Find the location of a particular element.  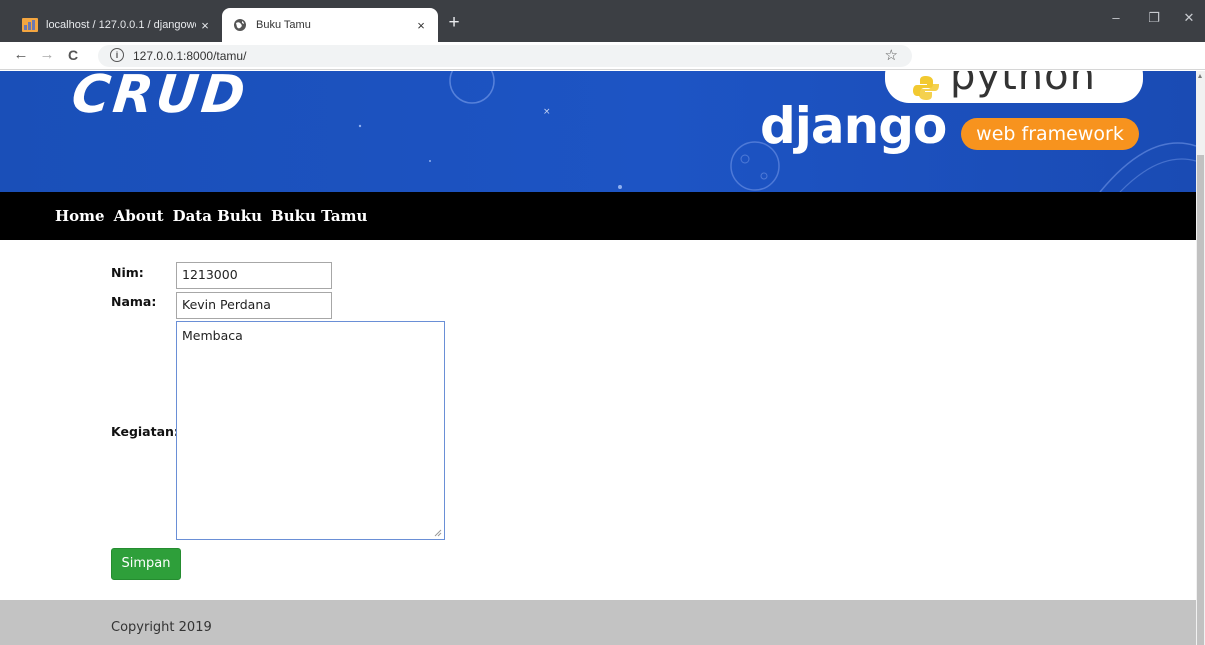

web-framework-badge: web framework is located at coordinates (1050, 134).